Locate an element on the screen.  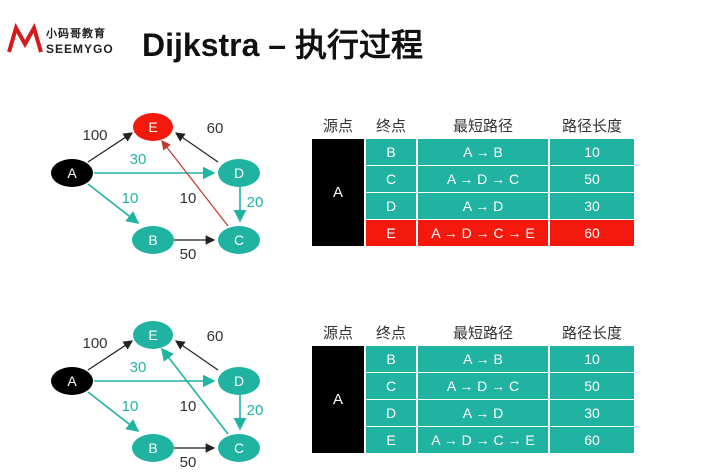
graph-1: 100 30 10 50 20 60 10 E A D B C is located at coordinates (157, 188).